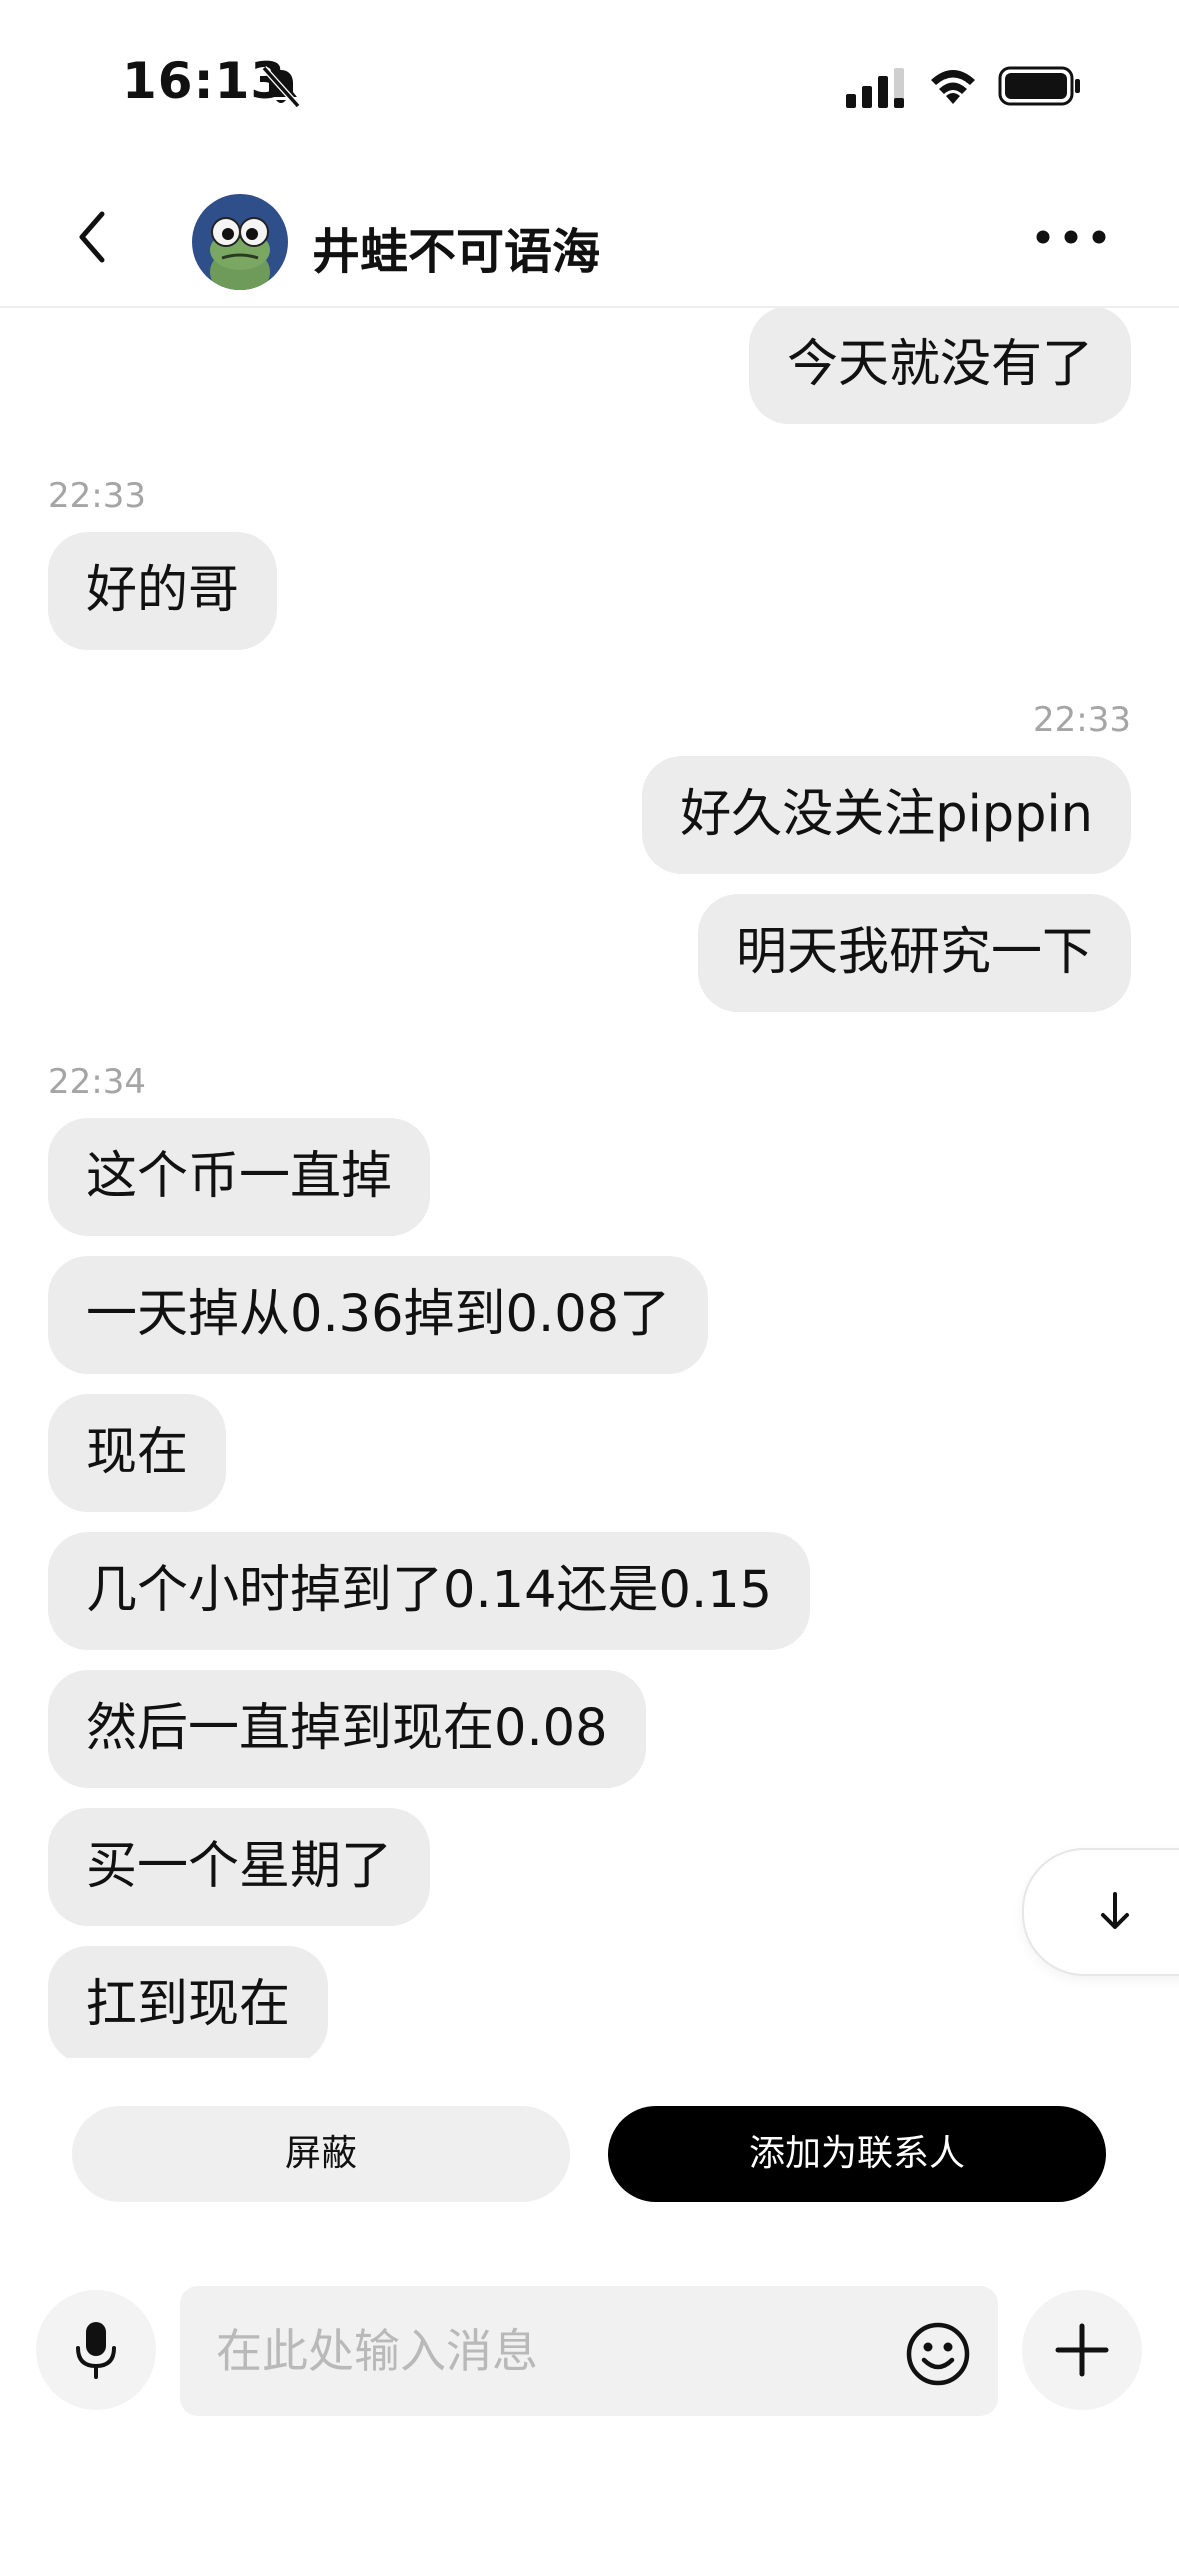  Describe the element at coordinates (239, 1867) in the screenshot. I see `message-bubble-incoming: 买一个星期了` at that location.